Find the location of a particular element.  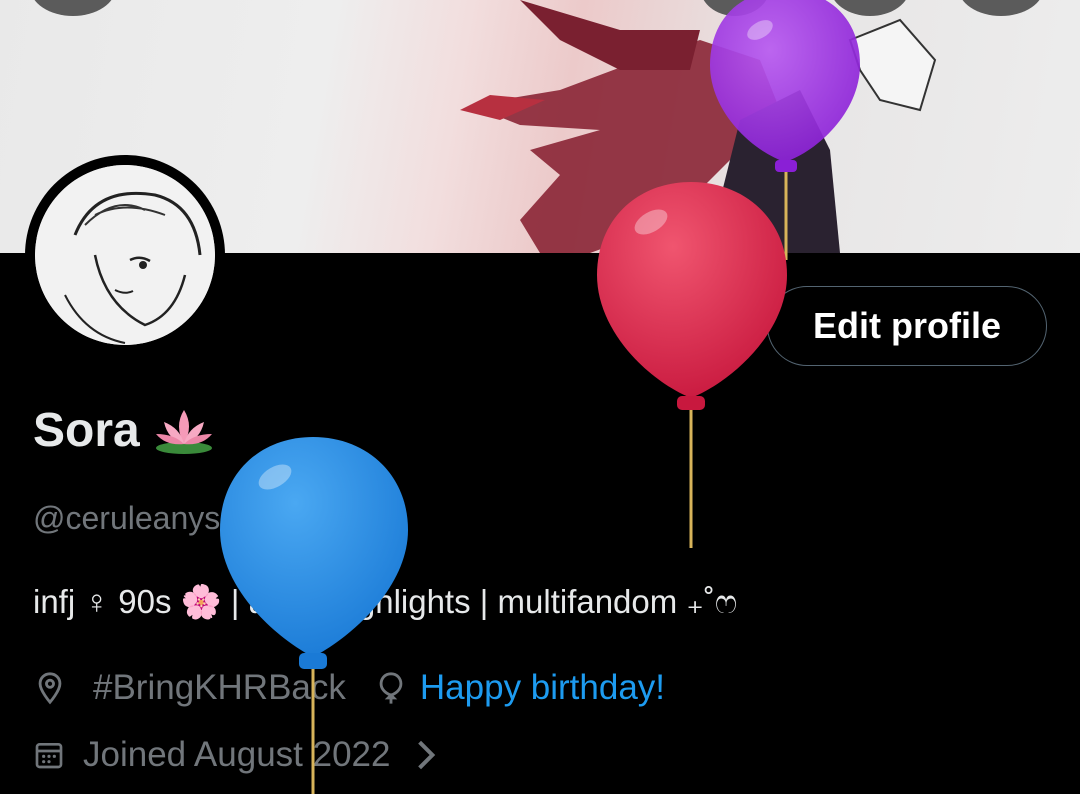

lotus-icon is located at coordinates (184, 430).